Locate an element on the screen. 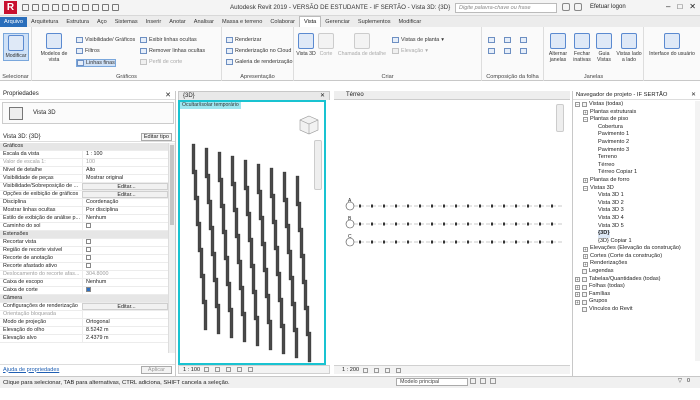 The height and width of the screenshot is (400, 700). tile-views-button: Vistas lado a lado is located at coordinates (629, 48).